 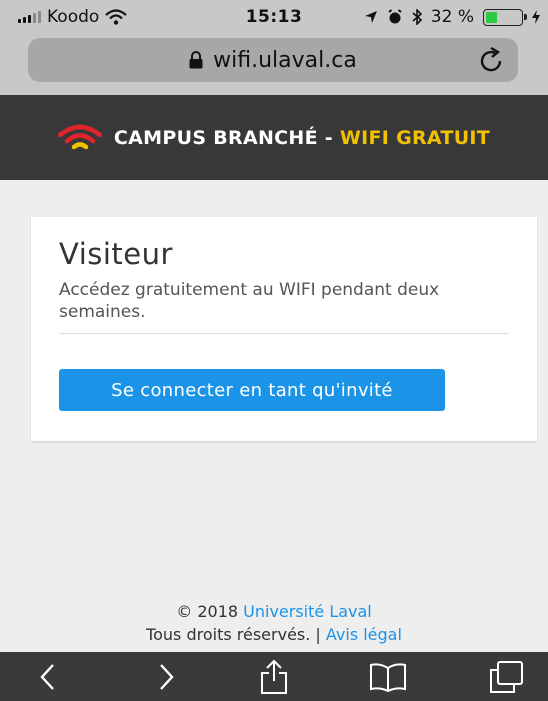 I want to click on address-bar: wifi.ulaval.ca, so click(x=273, y=60).